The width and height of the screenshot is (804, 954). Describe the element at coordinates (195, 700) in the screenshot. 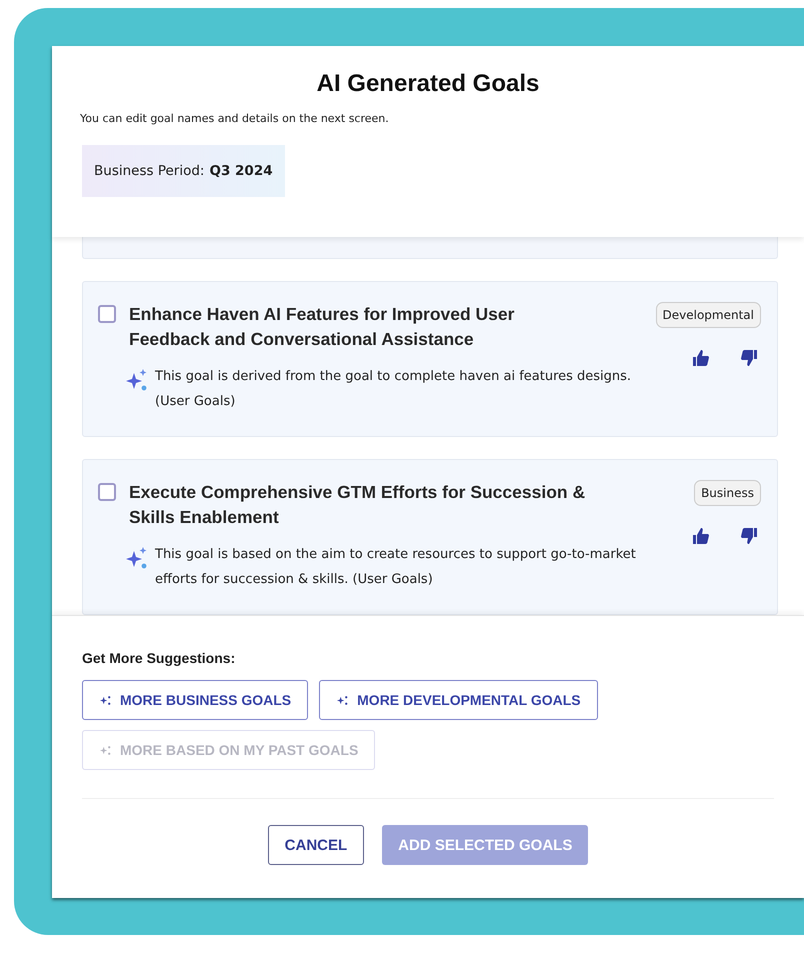

I see `suggestion-button: MORE BUSINESS GOALS` at that location.